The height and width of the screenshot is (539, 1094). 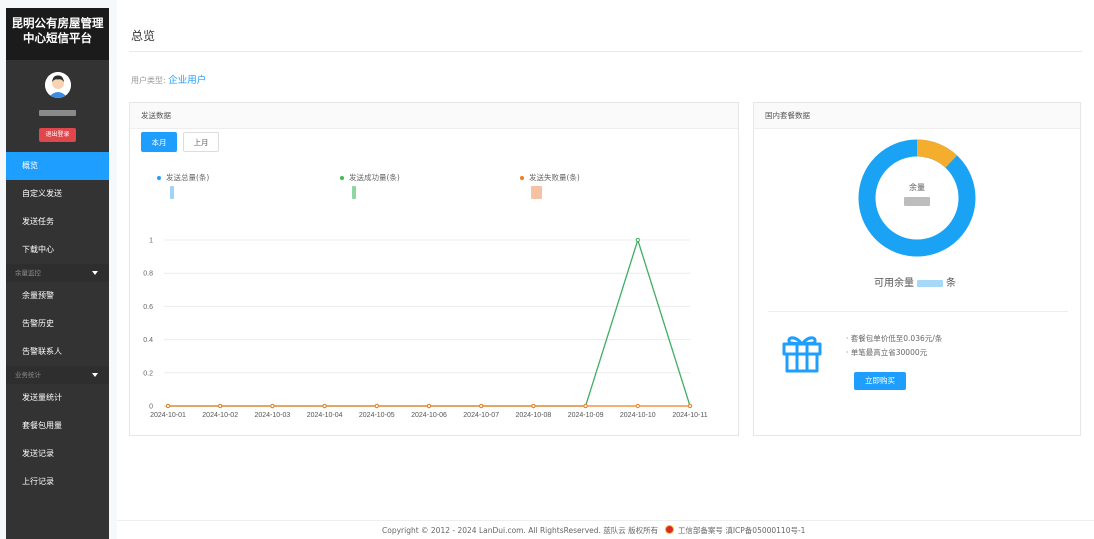 What do you see at coordinates (57, 426) in the screenshot?
I see `nav-item-package-usage: 套餐包用量` at bounding box center [57, 426].